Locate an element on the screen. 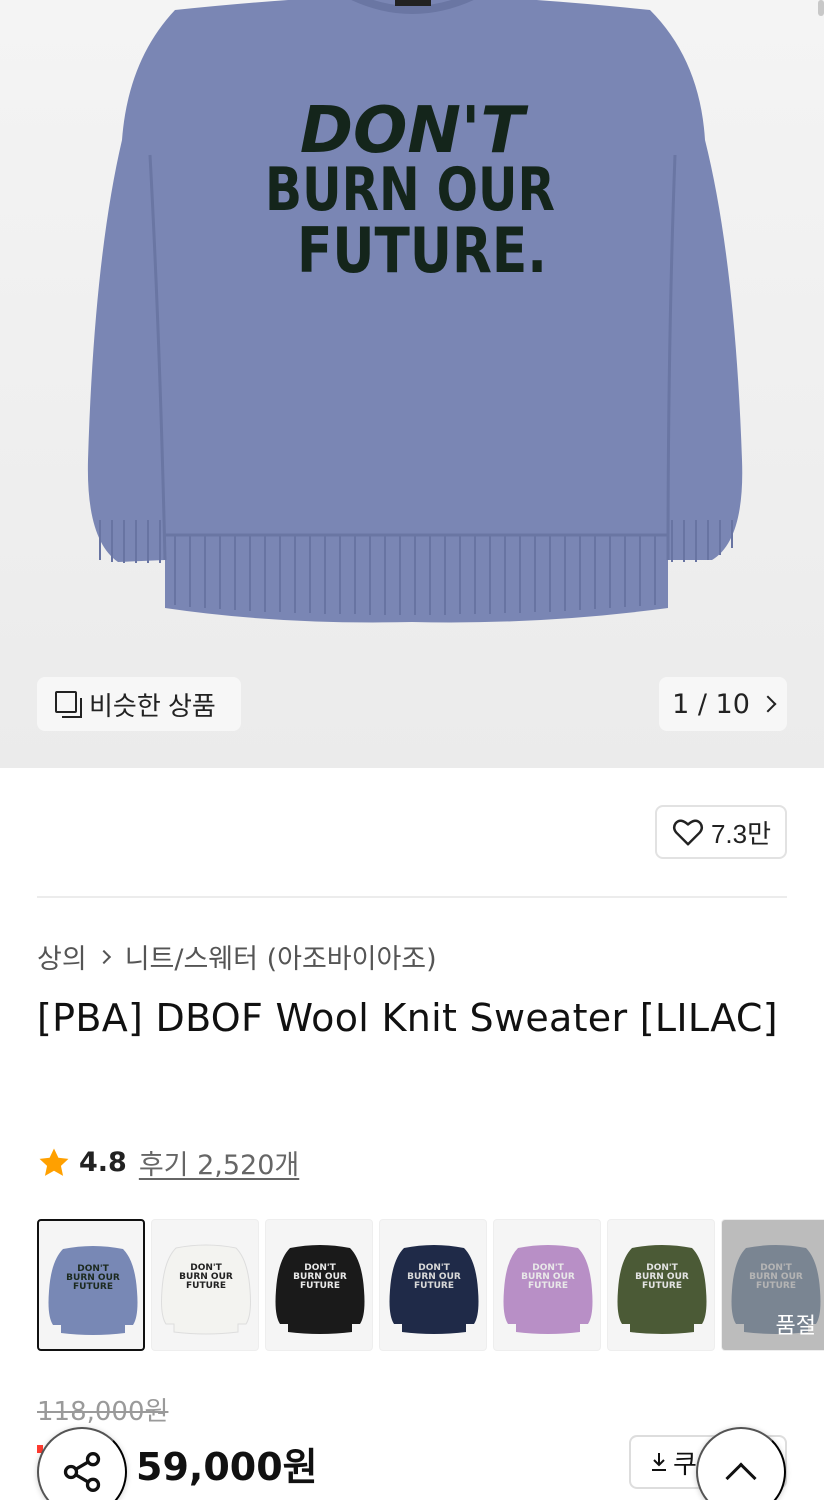 Image resolution: width=824 pixels, height=1500 pixels. product-title: [PBA] DBOF Wool Knit Sweater [LILAC] is located at coordinates (407, 1018).